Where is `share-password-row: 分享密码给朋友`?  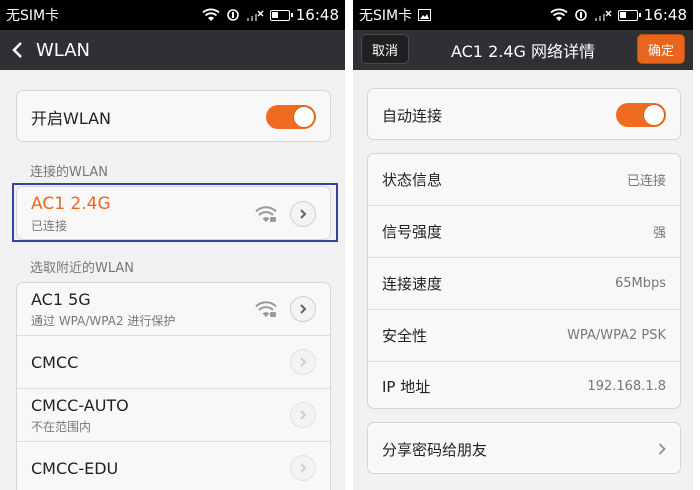
share-password-row: 分享密码给朋友 is located at coordinates (524, 449).